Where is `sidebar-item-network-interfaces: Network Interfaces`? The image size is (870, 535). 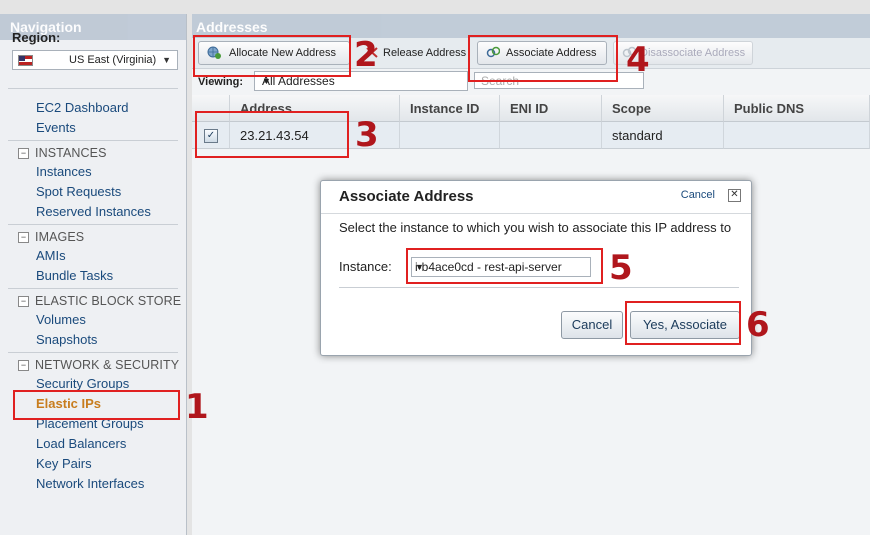 sidebar-item-network-interfaces: Network Interfaces is located at coordinates (90, 483).